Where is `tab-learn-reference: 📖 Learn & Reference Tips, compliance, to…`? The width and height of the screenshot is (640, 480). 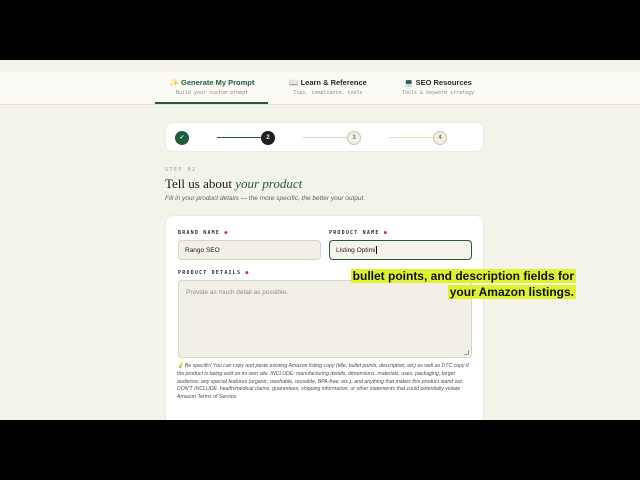
tab-learn-reference: 📖 Learn & Reference Tips, compliance, to… is located at coordinates (328, 87).